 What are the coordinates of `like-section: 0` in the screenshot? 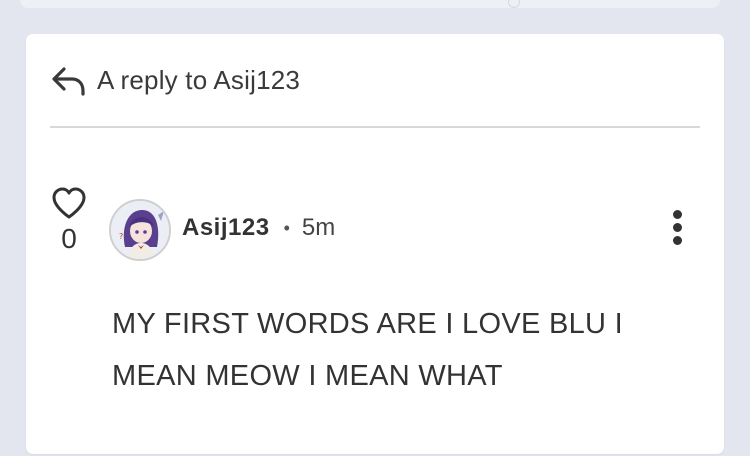 It's located at (69, 220).